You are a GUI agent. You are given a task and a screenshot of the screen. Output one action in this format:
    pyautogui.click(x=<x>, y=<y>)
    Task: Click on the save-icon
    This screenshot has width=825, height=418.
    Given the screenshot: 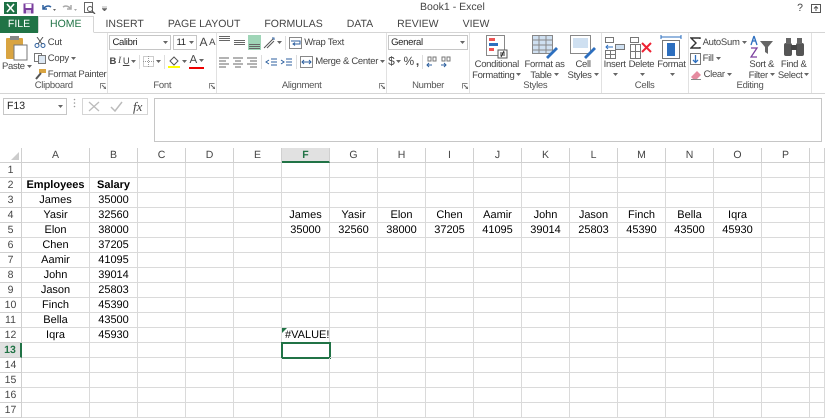 What is the action you would take?
    pyautogui.click(x=28, y=8)
    